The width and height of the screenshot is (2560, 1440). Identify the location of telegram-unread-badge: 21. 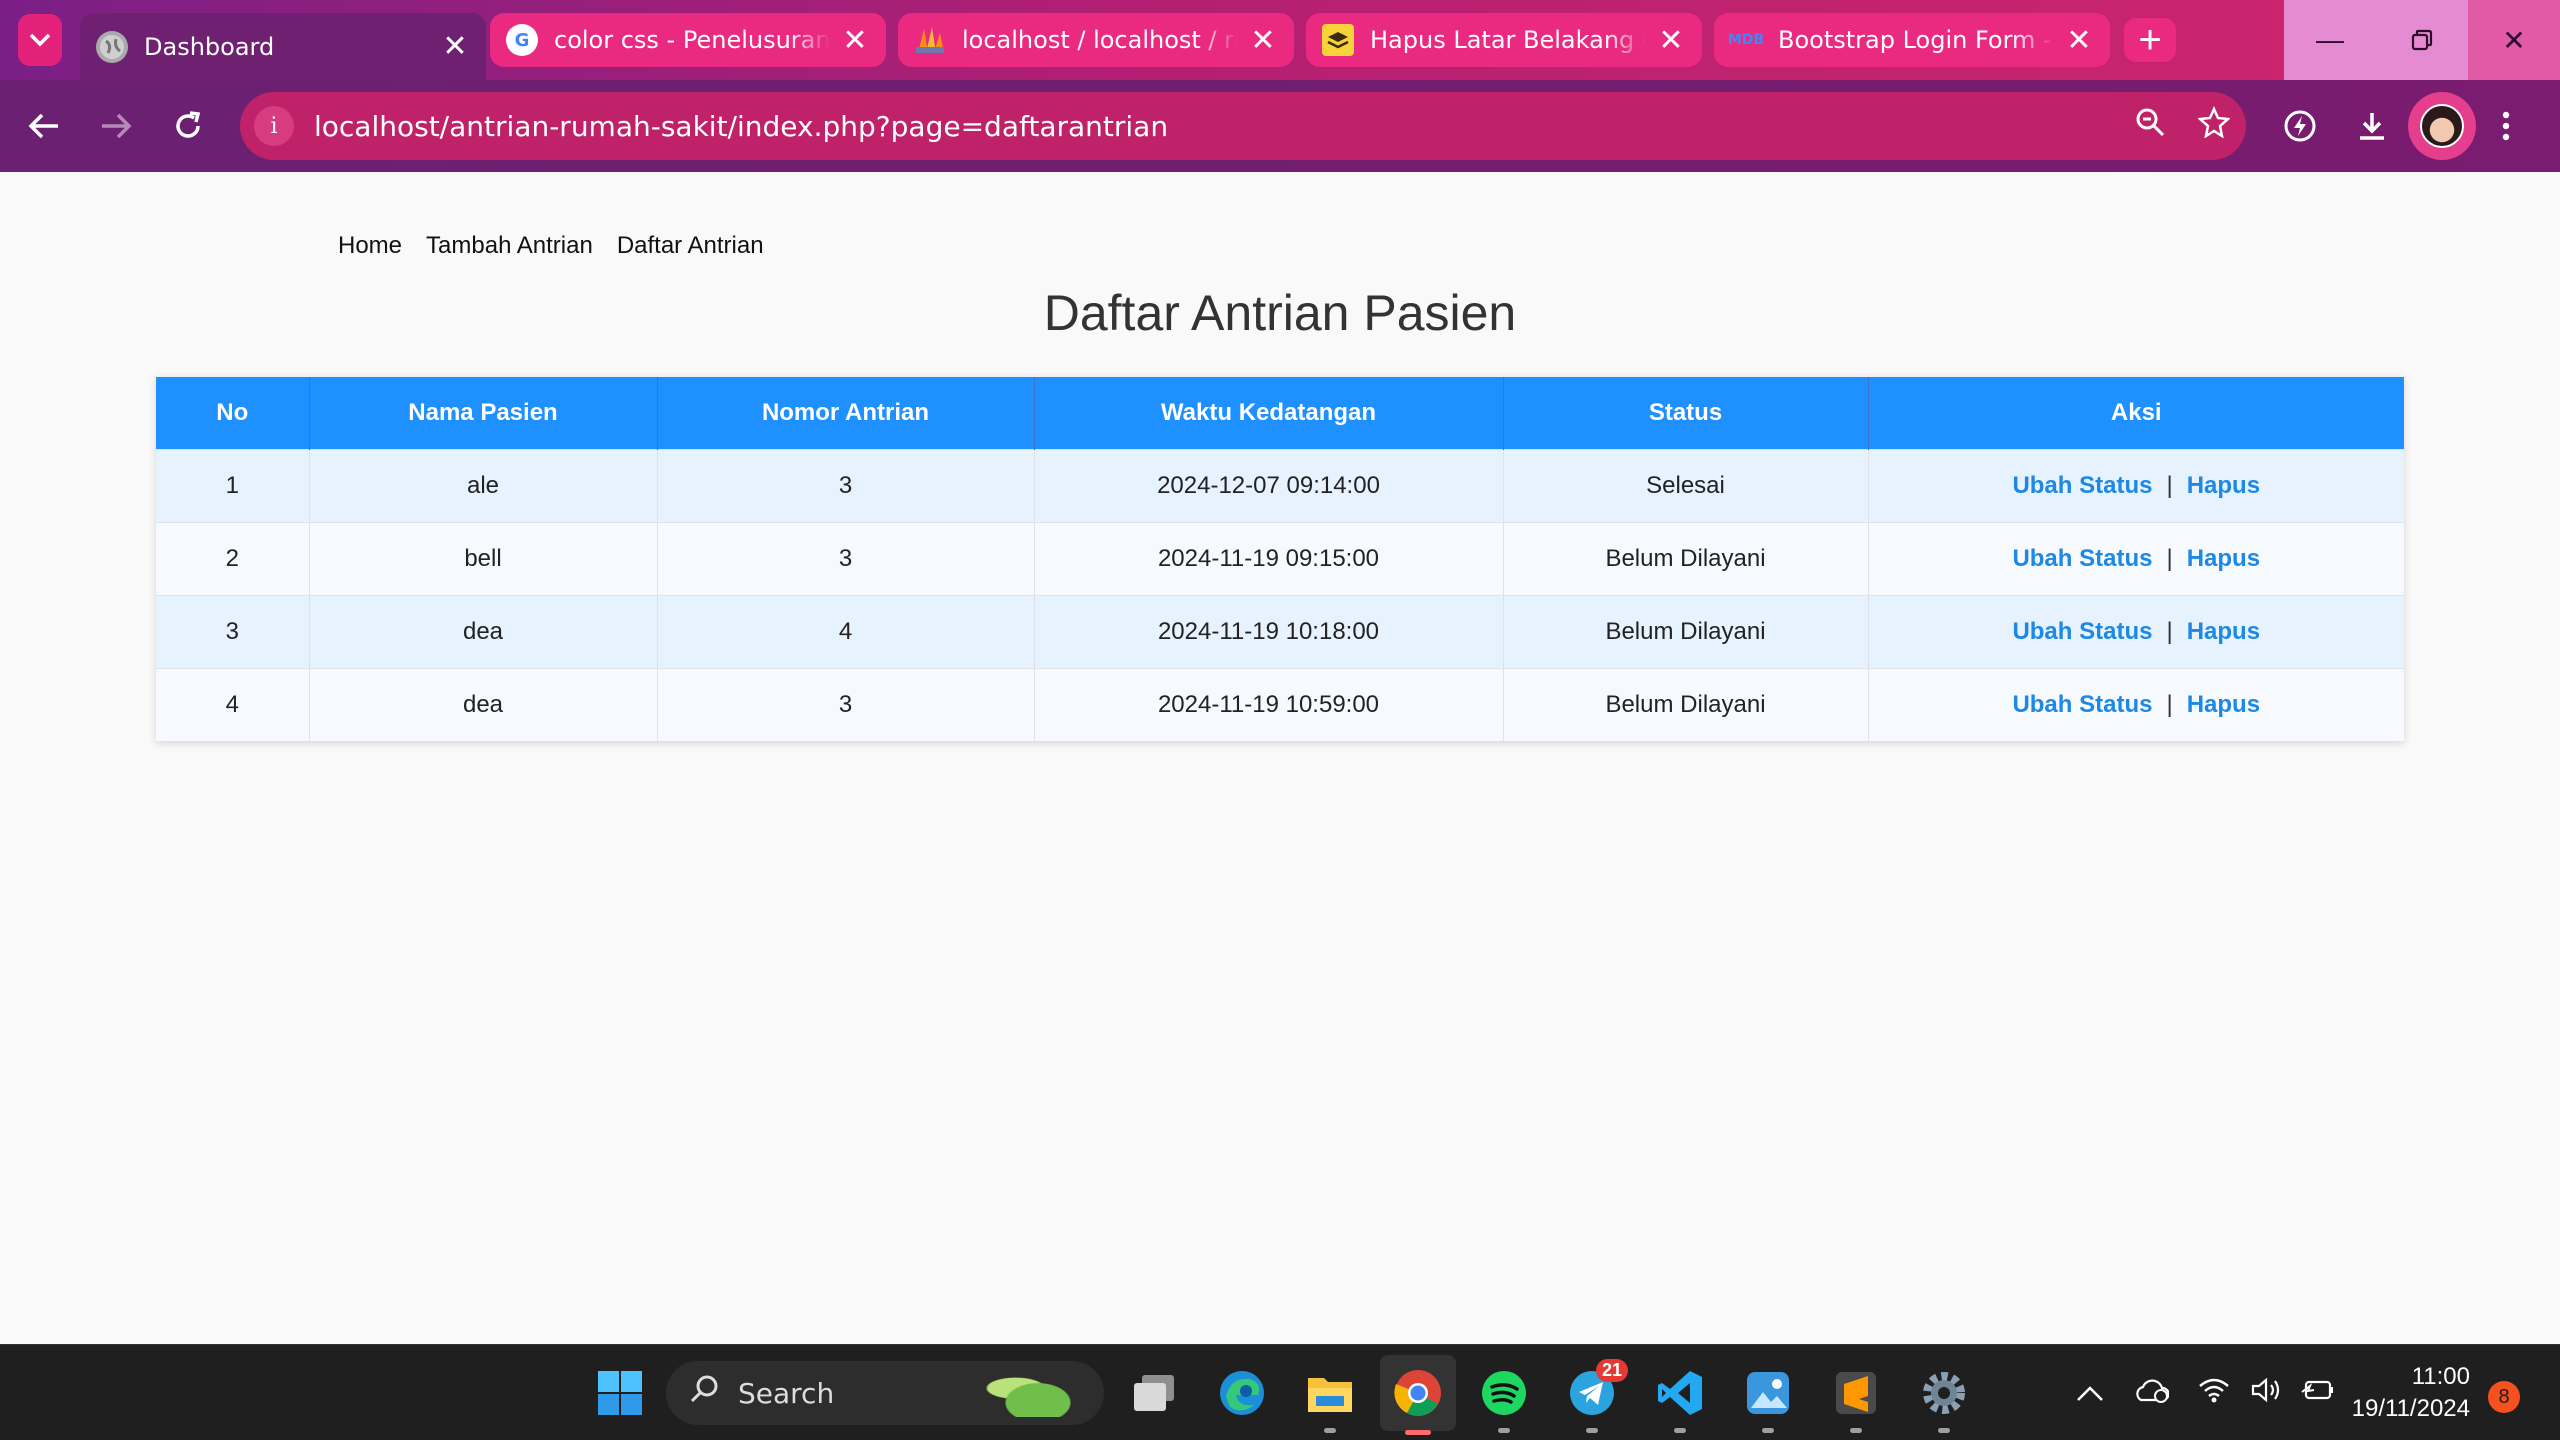
(1611, 1370).